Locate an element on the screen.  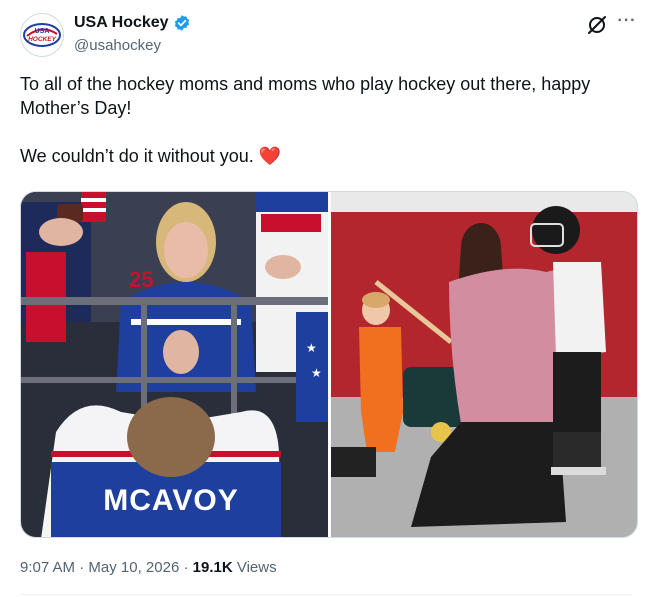
views-count: 19.1K is located at coordinates (213, 567).